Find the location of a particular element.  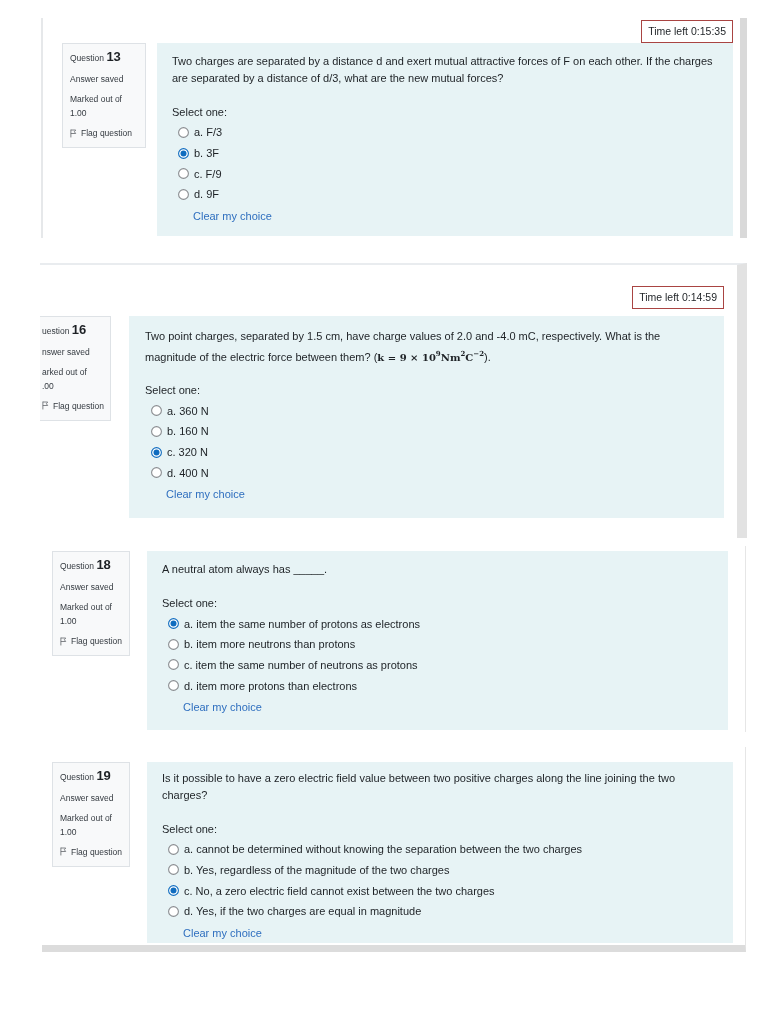

answer-option: a. item the same number of protons as electrons is located at coordinates (437, 623).